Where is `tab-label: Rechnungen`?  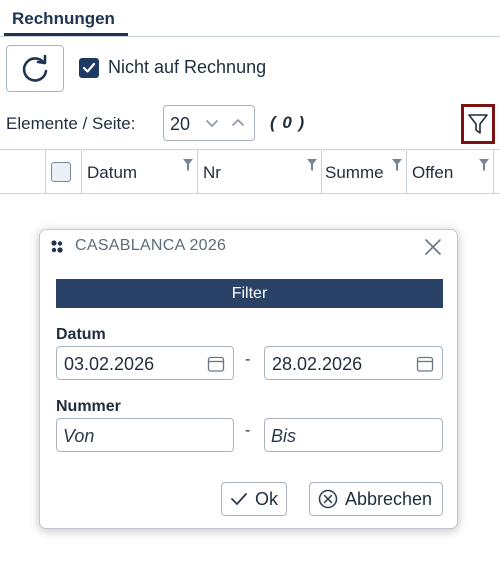 tab-label: Rechnungen is located at coordinates (63, 18).